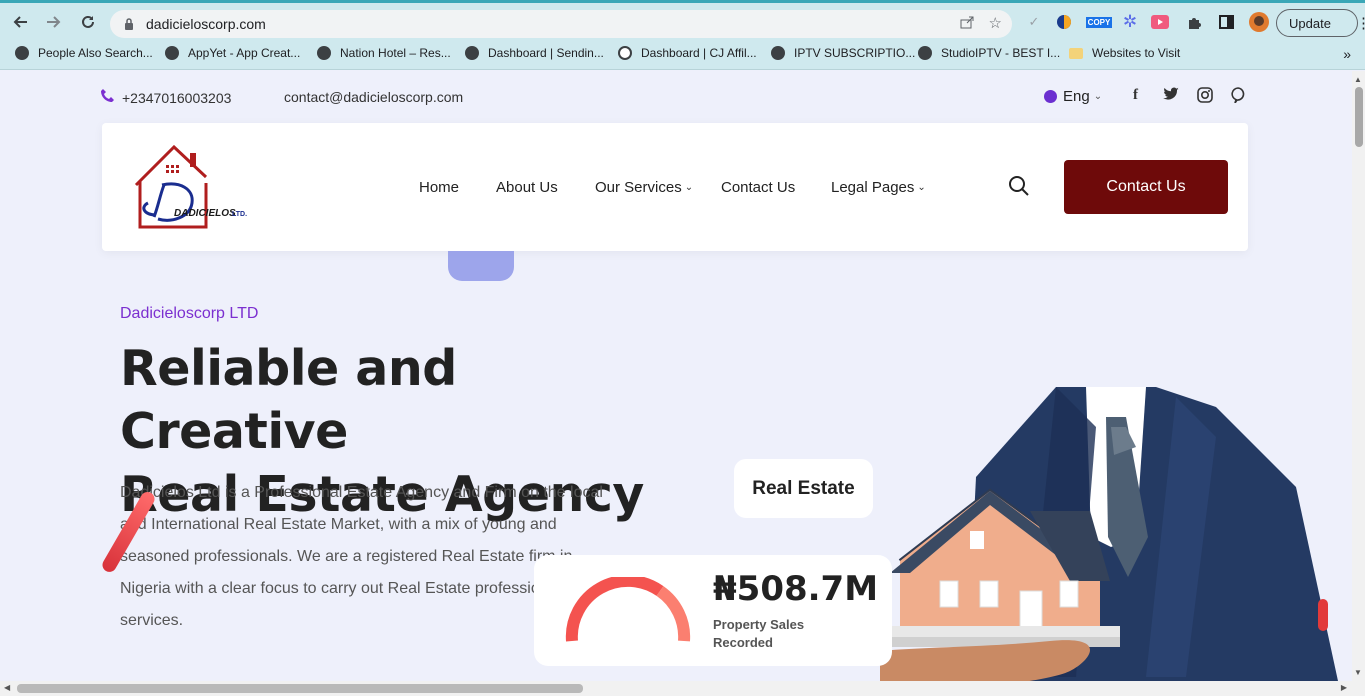  What do you see at coordinates (7, 687) in the screenshot?
I see `scroll-left-icon: ◀` at bounding box center [7, 687].